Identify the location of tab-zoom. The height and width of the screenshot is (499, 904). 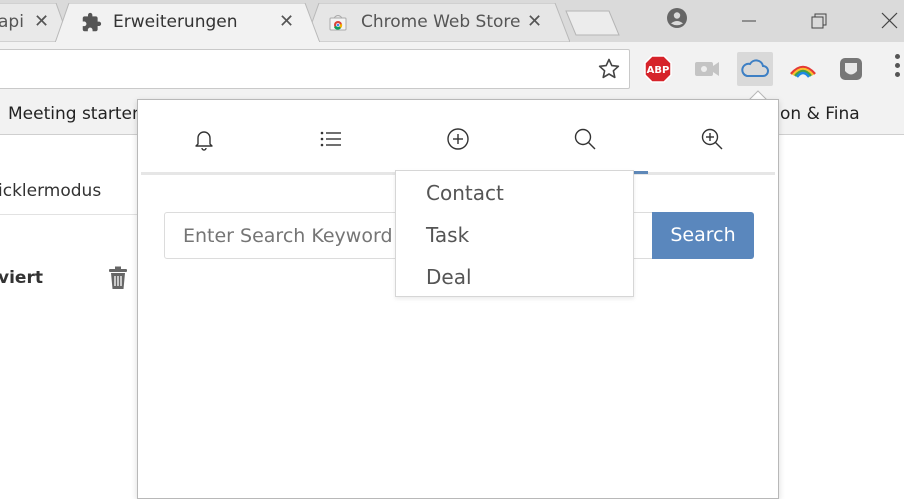
(711, 136).